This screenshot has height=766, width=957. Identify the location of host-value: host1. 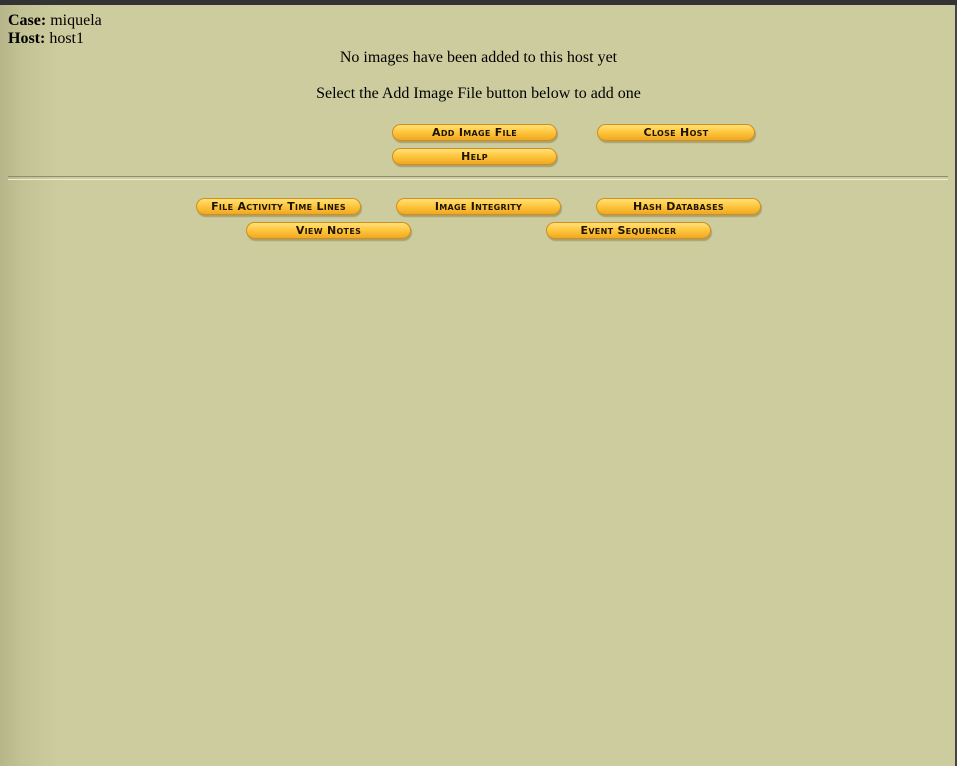
(66, 38).